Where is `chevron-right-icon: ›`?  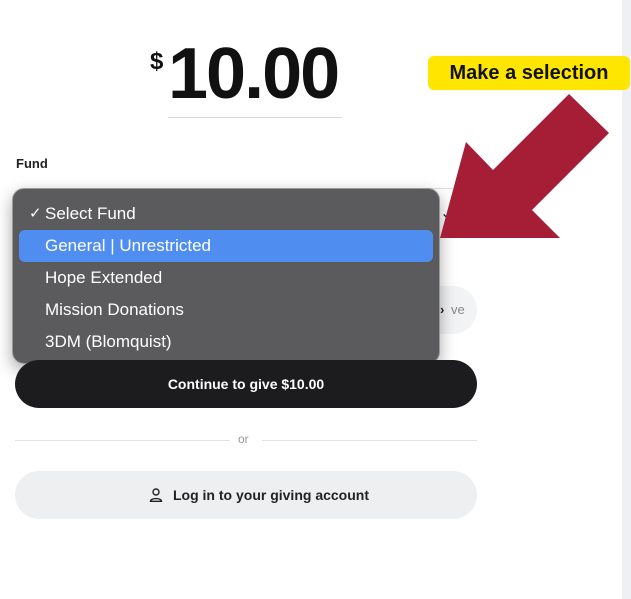 chevron-right-icon: › is located at coordinates (442, 309).